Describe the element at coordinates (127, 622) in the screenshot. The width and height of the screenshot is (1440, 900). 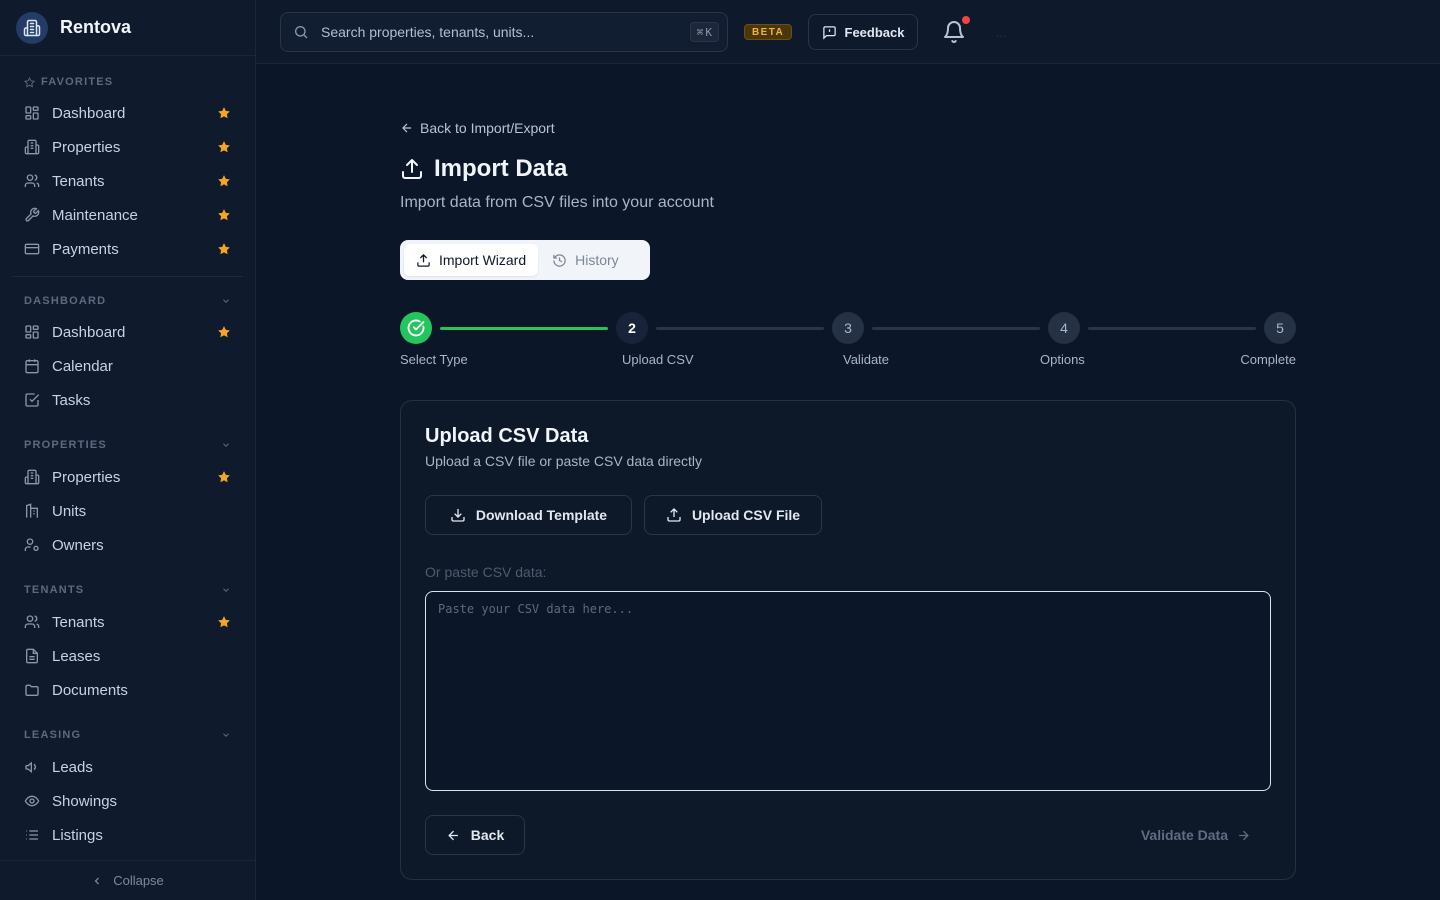
I see `sidebar-item-tenants: Tenants` at that location.